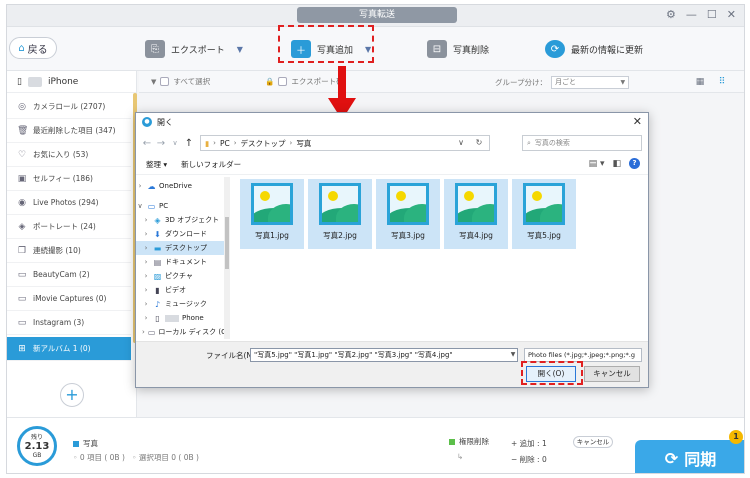  What do you see at coordinates (194, 49) in the screenshot?
I see `export-button: ⎘ エクスポート ▼` at bounding box center [194, 49].